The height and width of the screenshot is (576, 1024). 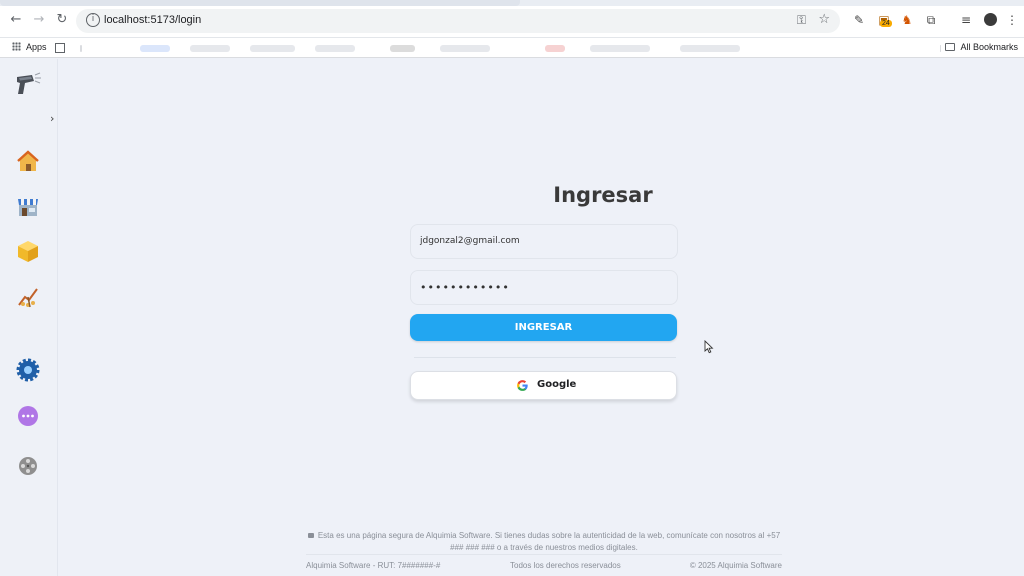 What do you see at coordinates (603, 195) in the screenshot?
I see `page-title: Ingresar` at bounding box center [603, 195].